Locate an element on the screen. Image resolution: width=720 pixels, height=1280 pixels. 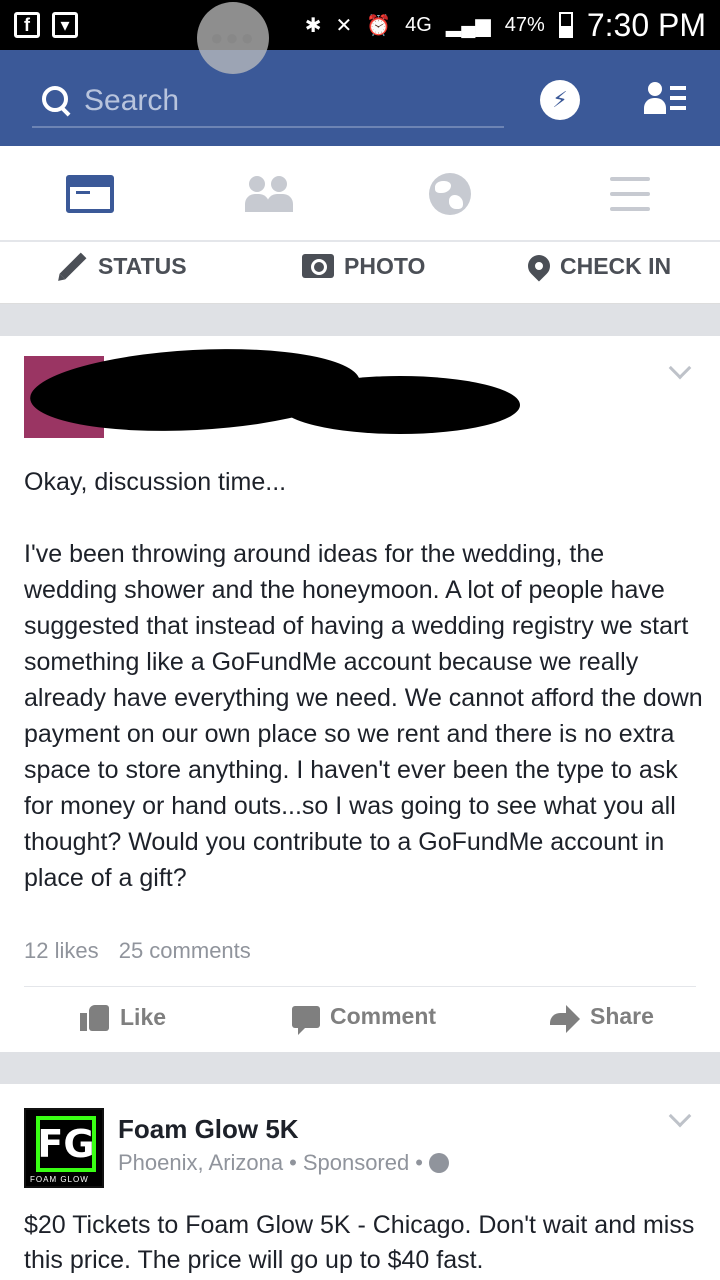
thumbs-up-icon is located at coordinates (95, 1017).